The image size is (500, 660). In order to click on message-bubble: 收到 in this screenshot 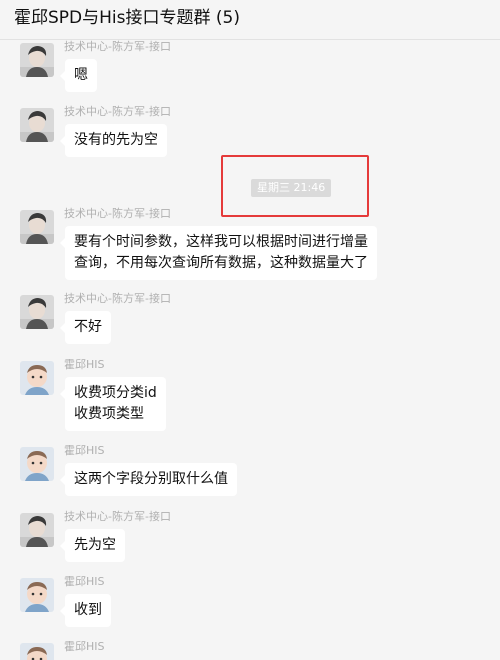, I will do `click(85, 610)`.